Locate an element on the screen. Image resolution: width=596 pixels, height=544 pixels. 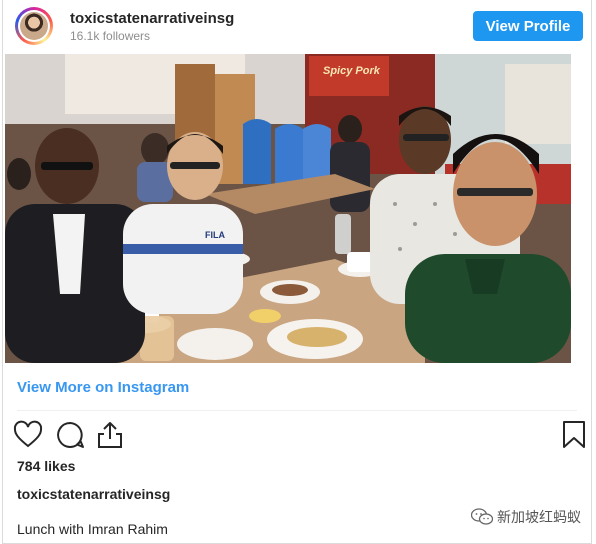
heart-icon is located at coordinates (28, 435).